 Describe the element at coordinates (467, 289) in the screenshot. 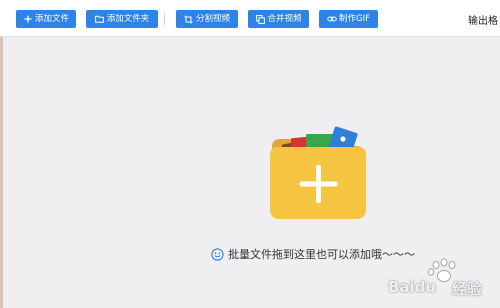

I see `watermark-suffix: 经验` at that location.